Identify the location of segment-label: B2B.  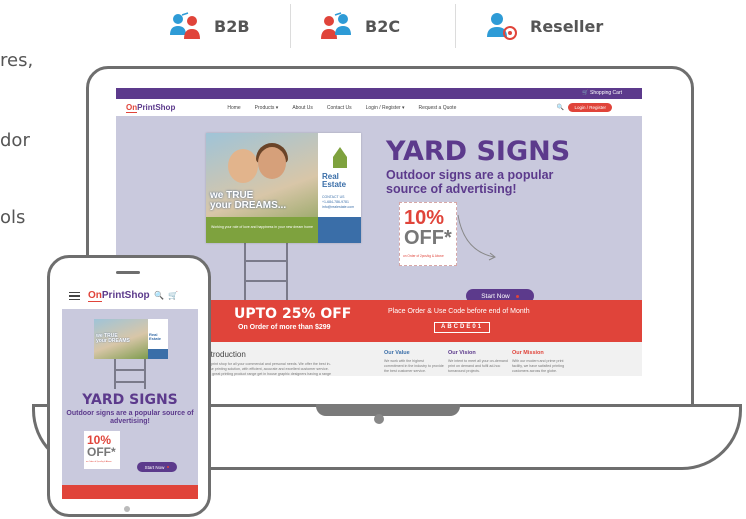
(232, 26).